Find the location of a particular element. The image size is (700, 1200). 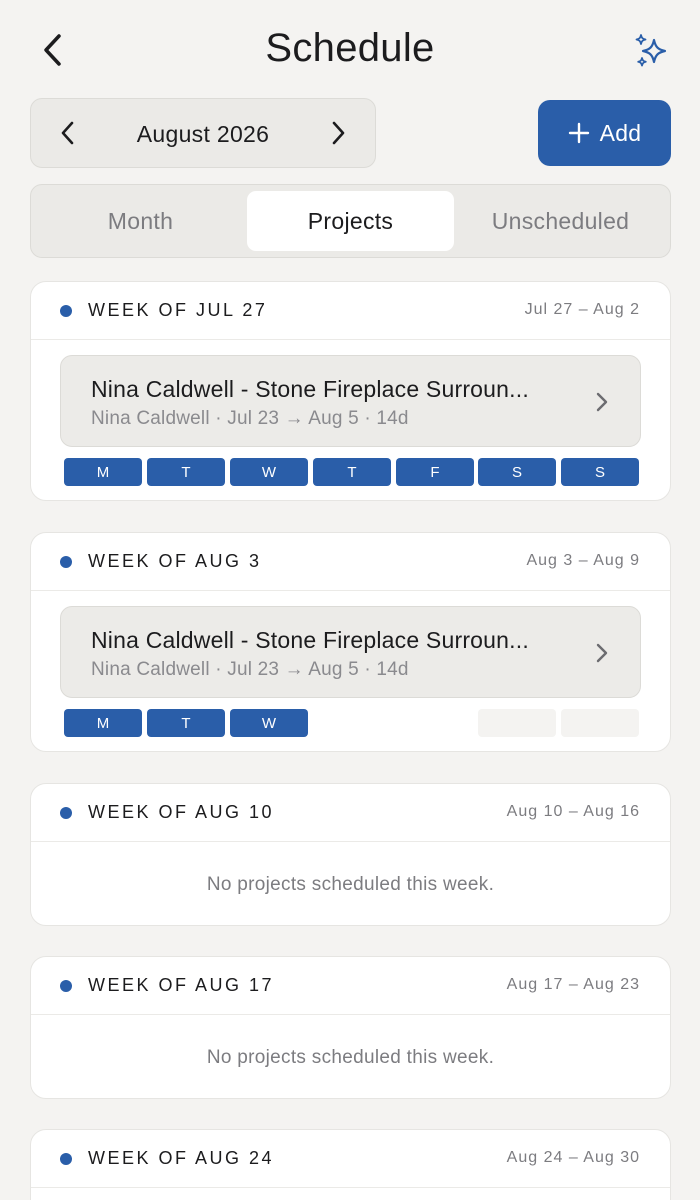

week-header: WEEK OF AUG 17 Aug 17 – Aug 23 is located at coordinates (350, 986).